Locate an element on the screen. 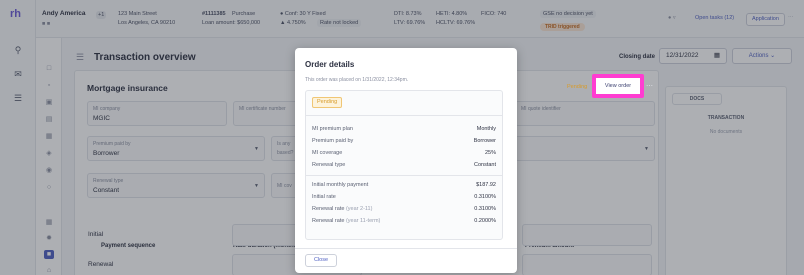 This screenshot has height=275, width=804. detail-row: Renewal rate (year 11-term) 0.2000% is located at coordinates (404, 221).